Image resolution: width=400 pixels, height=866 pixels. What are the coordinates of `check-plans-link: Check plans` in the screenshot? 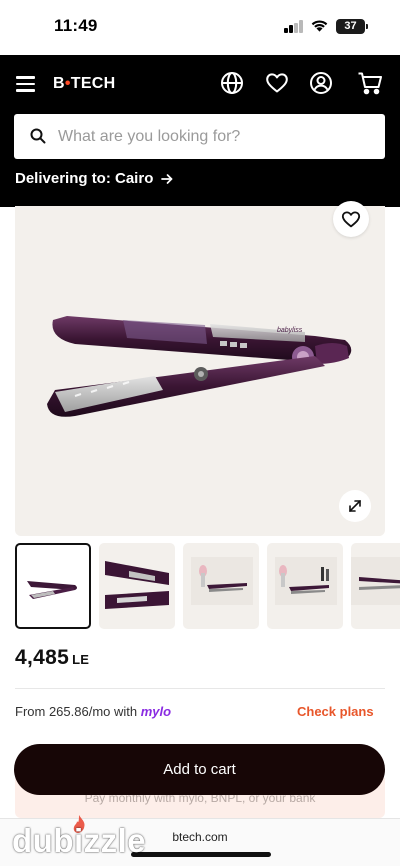 It's located at (335, 711).